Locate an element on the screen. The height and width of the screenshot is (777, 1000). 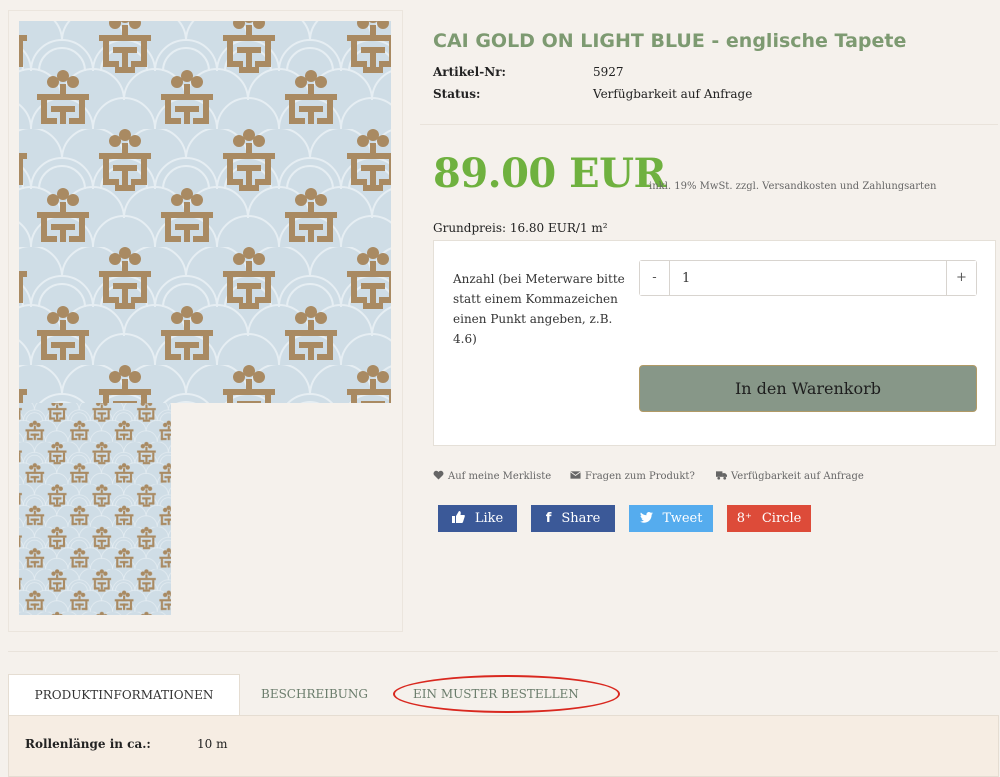
status-label: Status: is located at coordinates (457, 94).